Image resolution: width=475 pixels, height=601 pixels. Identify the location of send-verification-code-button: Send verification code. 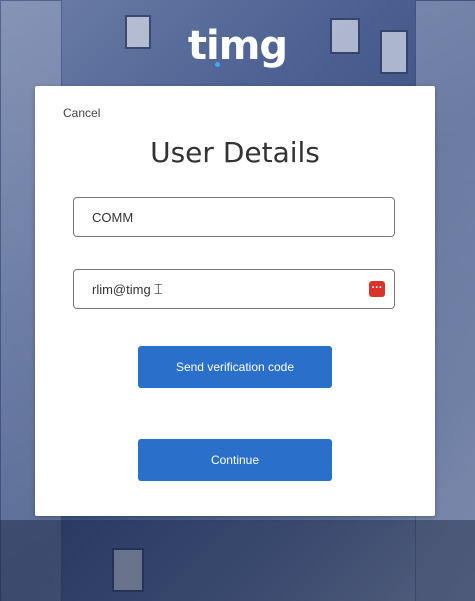
(235, 367).